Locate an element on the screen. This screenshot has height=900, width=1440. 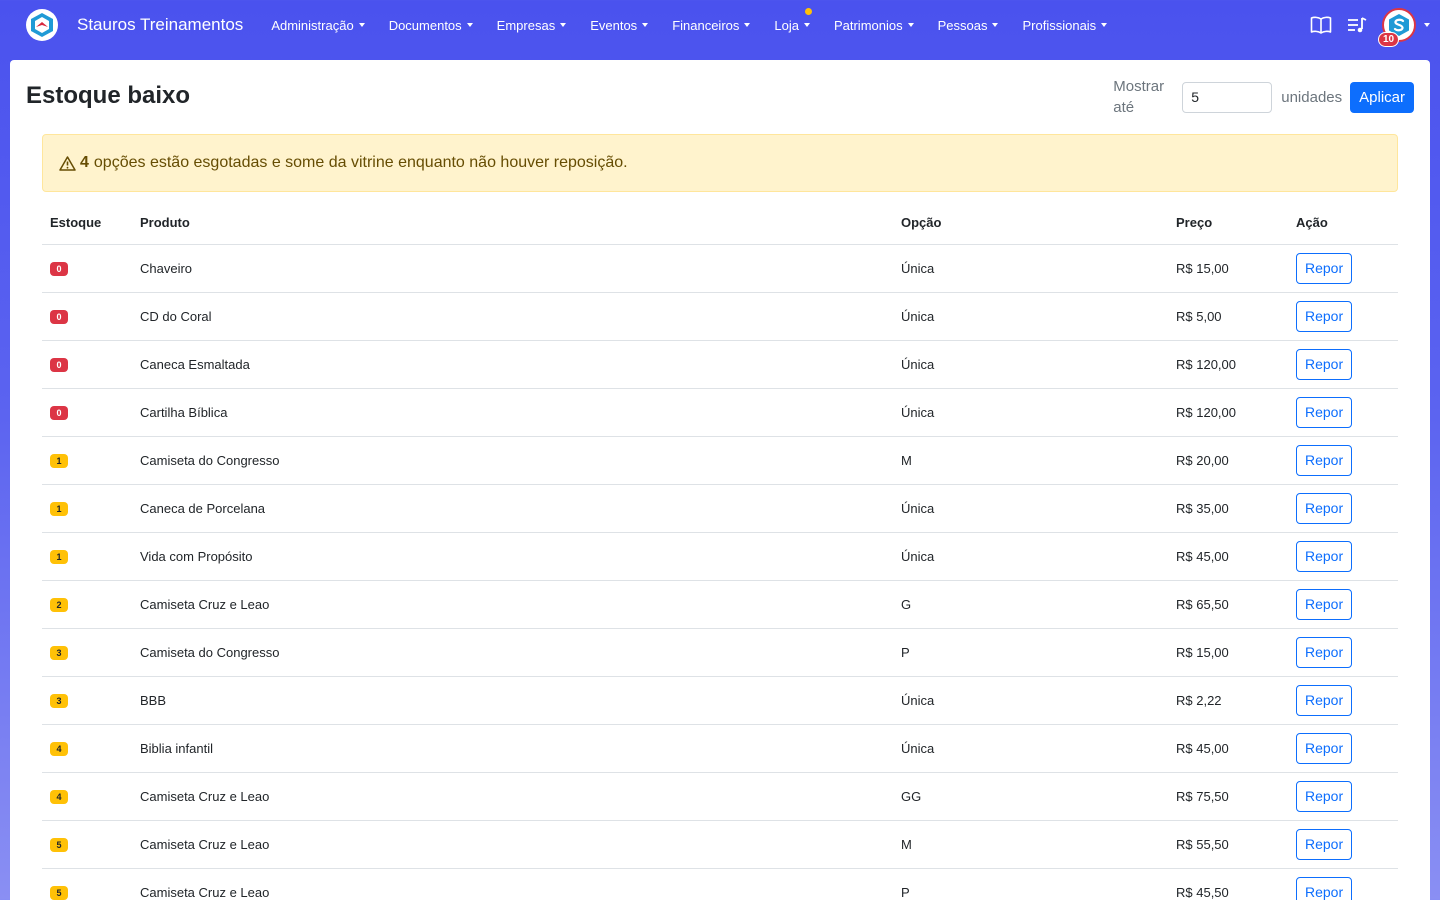
menu-item-label: Eventos is located at coordinates (614, 25).